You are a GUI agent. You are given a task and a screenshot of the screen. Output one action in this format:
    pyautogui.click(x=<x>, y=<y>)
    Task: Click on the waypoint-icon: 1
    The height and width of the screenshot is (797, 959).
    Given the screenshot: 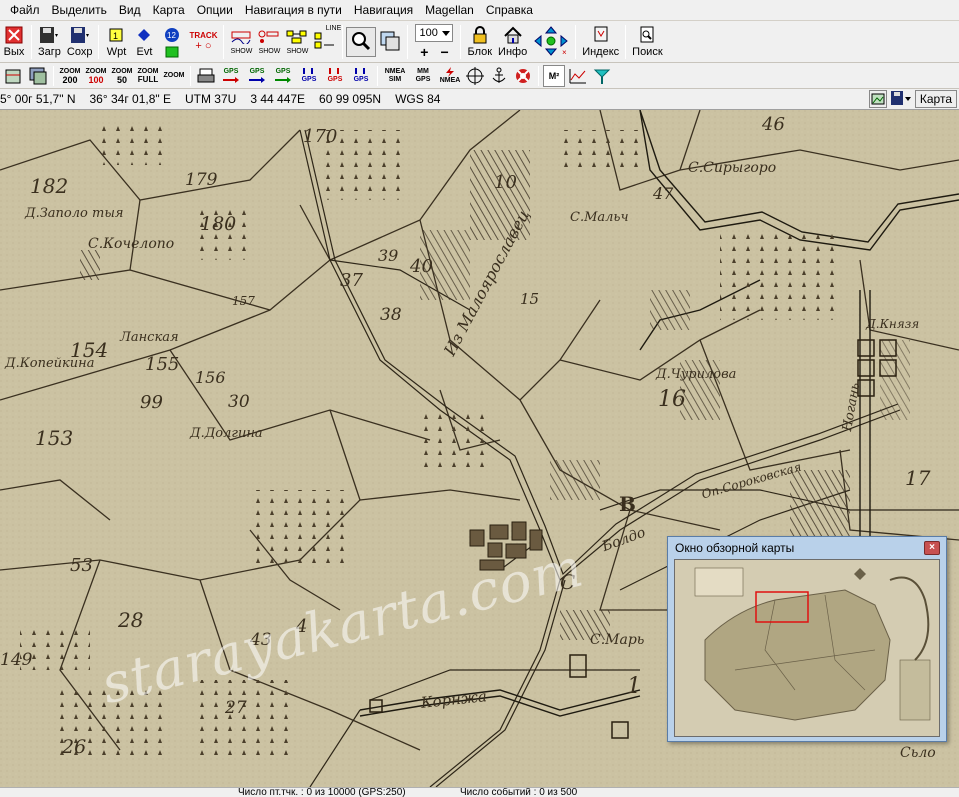 What is the action you would take?
    pyautogui.click(x=116, y=35)
    